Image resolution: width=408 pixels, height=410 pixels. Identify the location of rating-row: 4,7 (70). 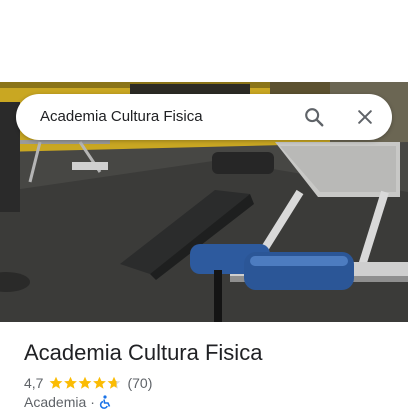
(88, 383).